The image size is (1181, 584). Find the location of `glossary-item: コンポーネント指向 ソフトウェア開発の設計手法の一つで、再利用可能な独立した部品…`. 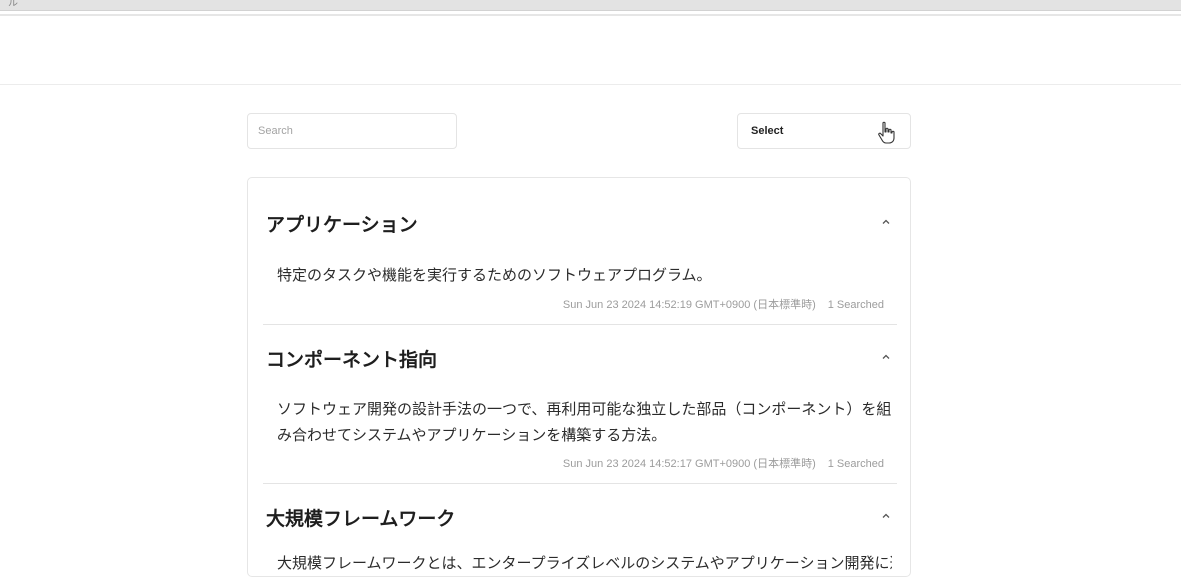

glossary-item: コンポーネント指向 ソフトウェア開発の設計手法の一つで、再利用可能な独立した部品… is located at coordinates (580, 410).